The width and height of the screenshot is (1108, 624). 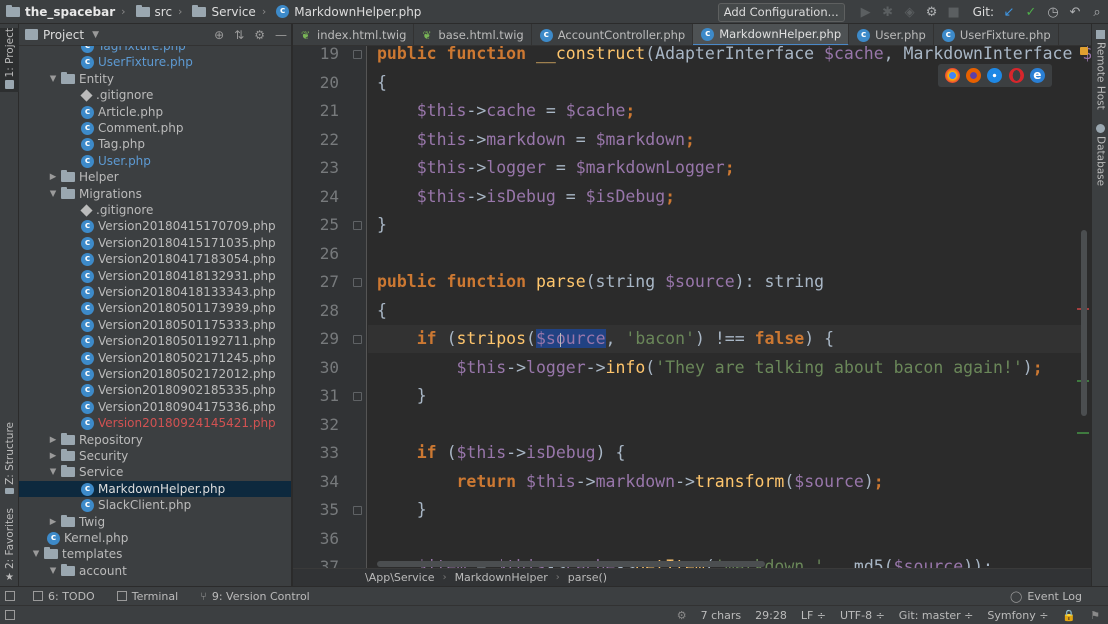 I want to click on history-icon: ◷, so click(x=1053, y=12).